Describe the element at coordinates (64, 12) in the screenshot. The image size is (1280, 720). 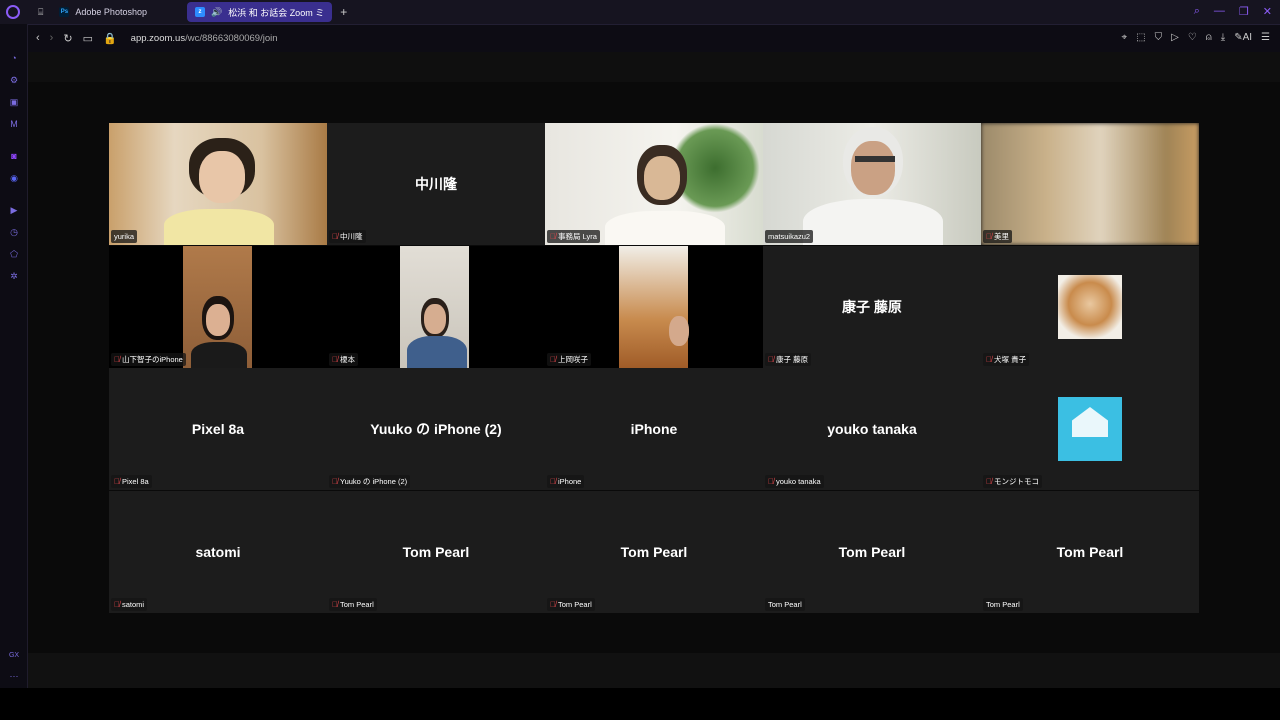
I see `photoshop-icon: Ps` at that location.